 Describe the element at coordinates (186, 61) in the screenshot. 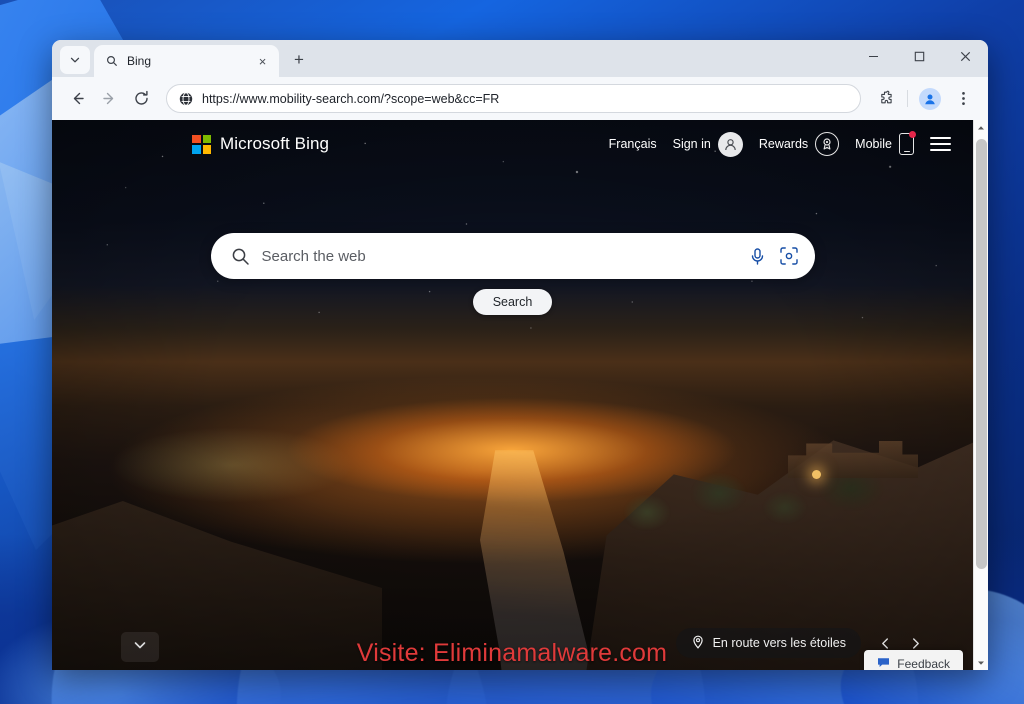

I see `browser-tab-bing: Bing ×` at that location.